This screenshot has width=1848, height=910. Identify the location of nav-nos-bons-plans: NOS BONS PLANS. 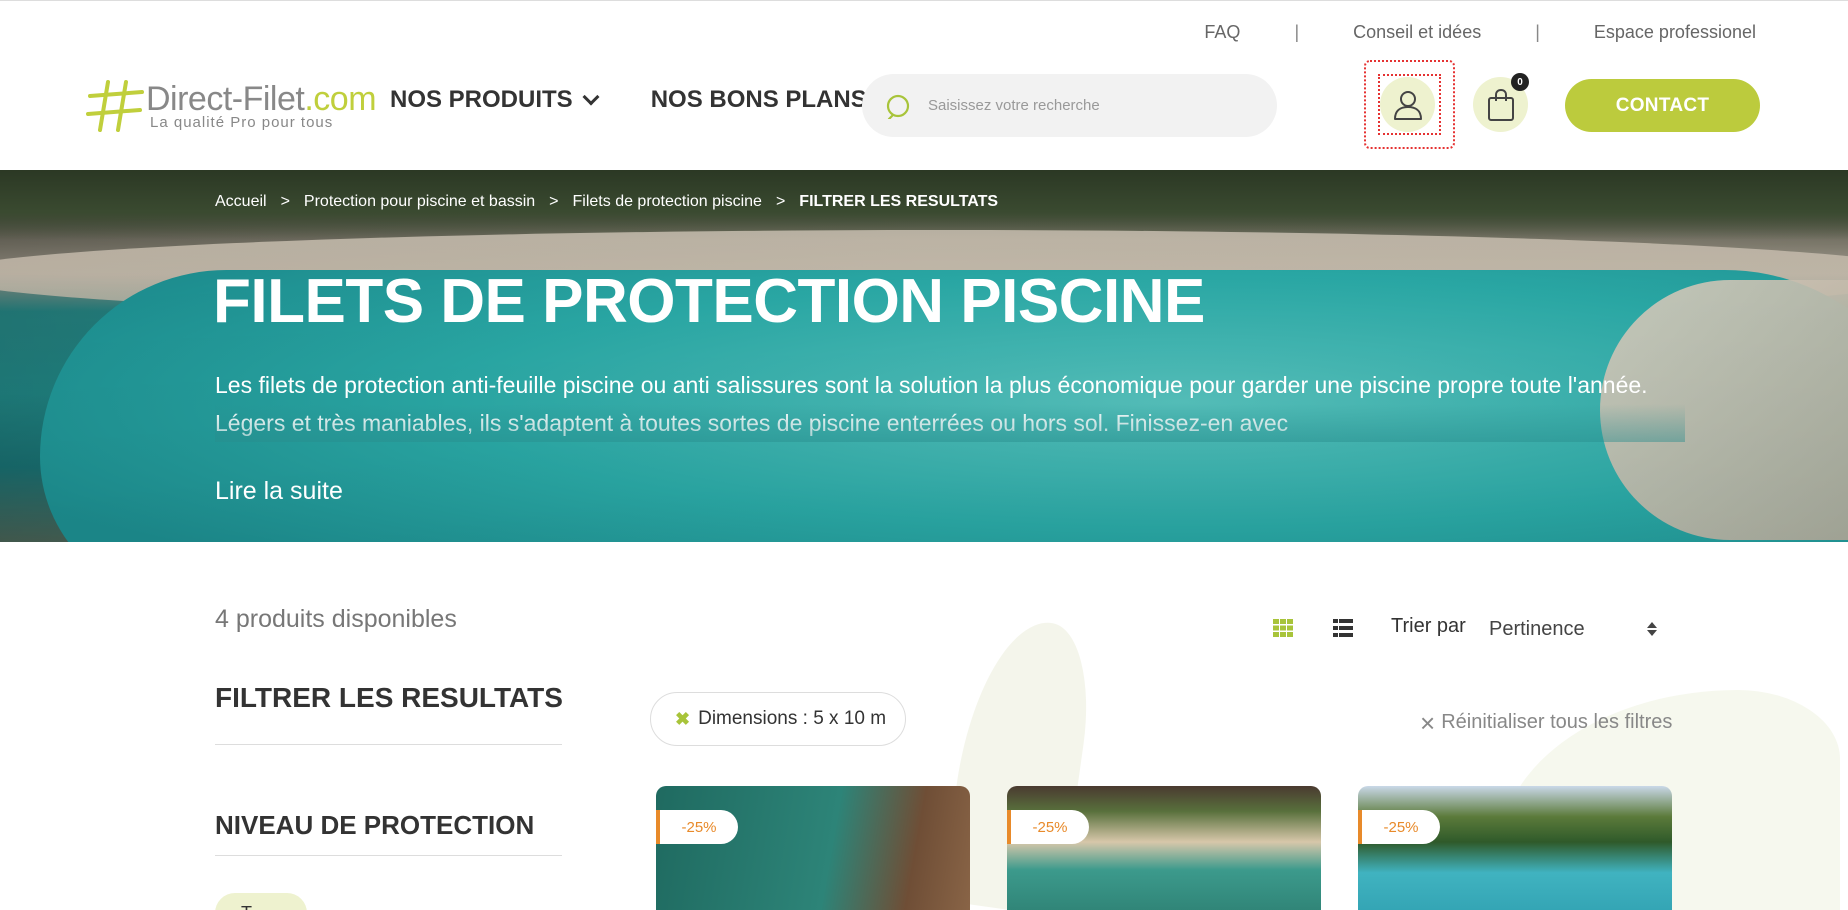
(772, 100).